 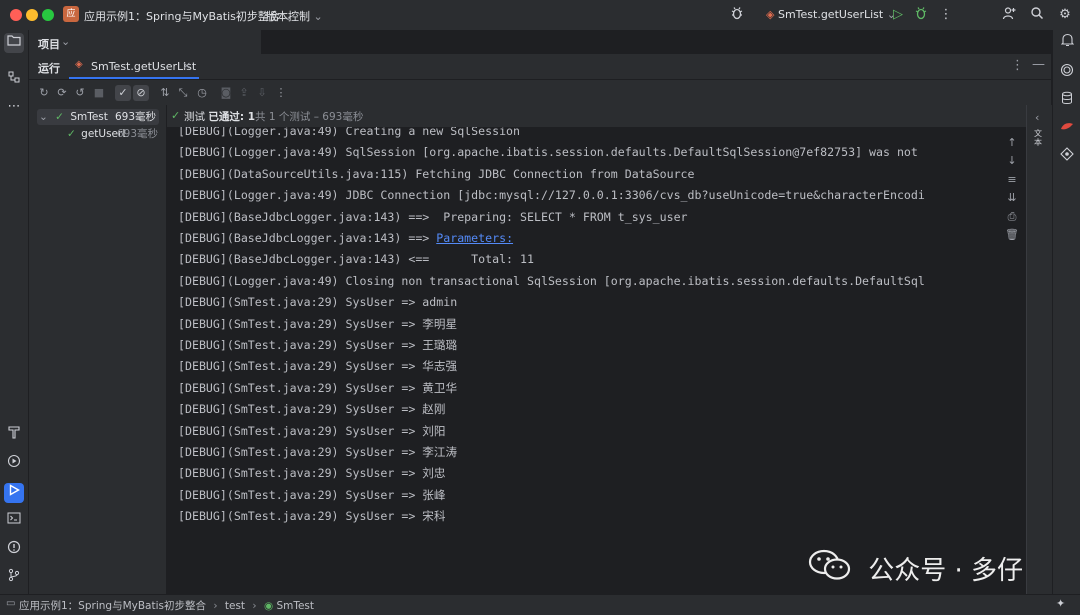 What do you see at coordinates (1012, 161) in the screenshot?
I see `arrow-down-icon: ↓` at bounding box center [1012, 161].